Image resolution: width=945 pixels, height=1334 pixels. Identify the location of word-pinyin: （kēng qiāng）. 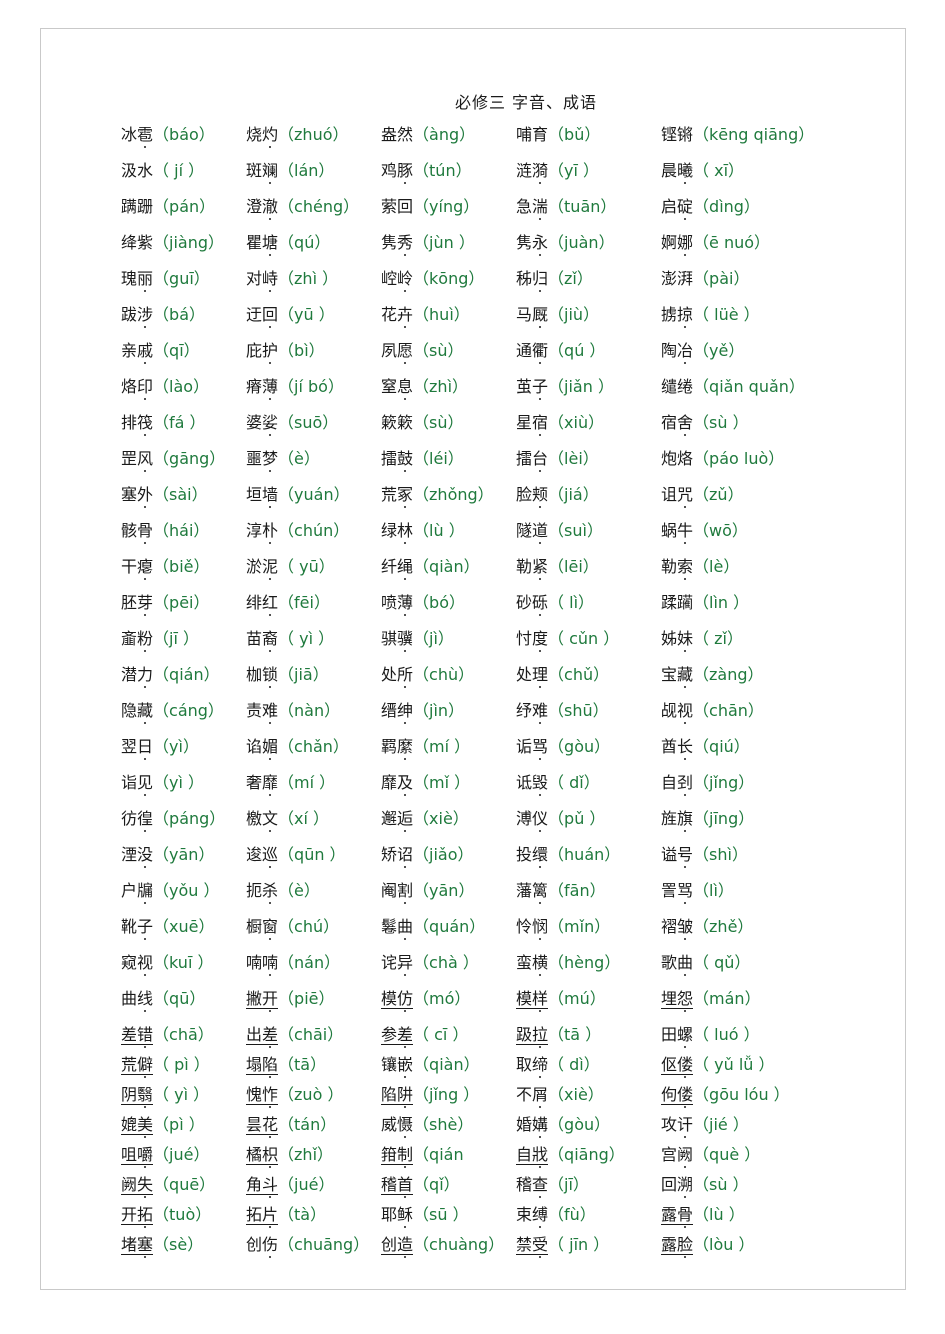
(754, 134).